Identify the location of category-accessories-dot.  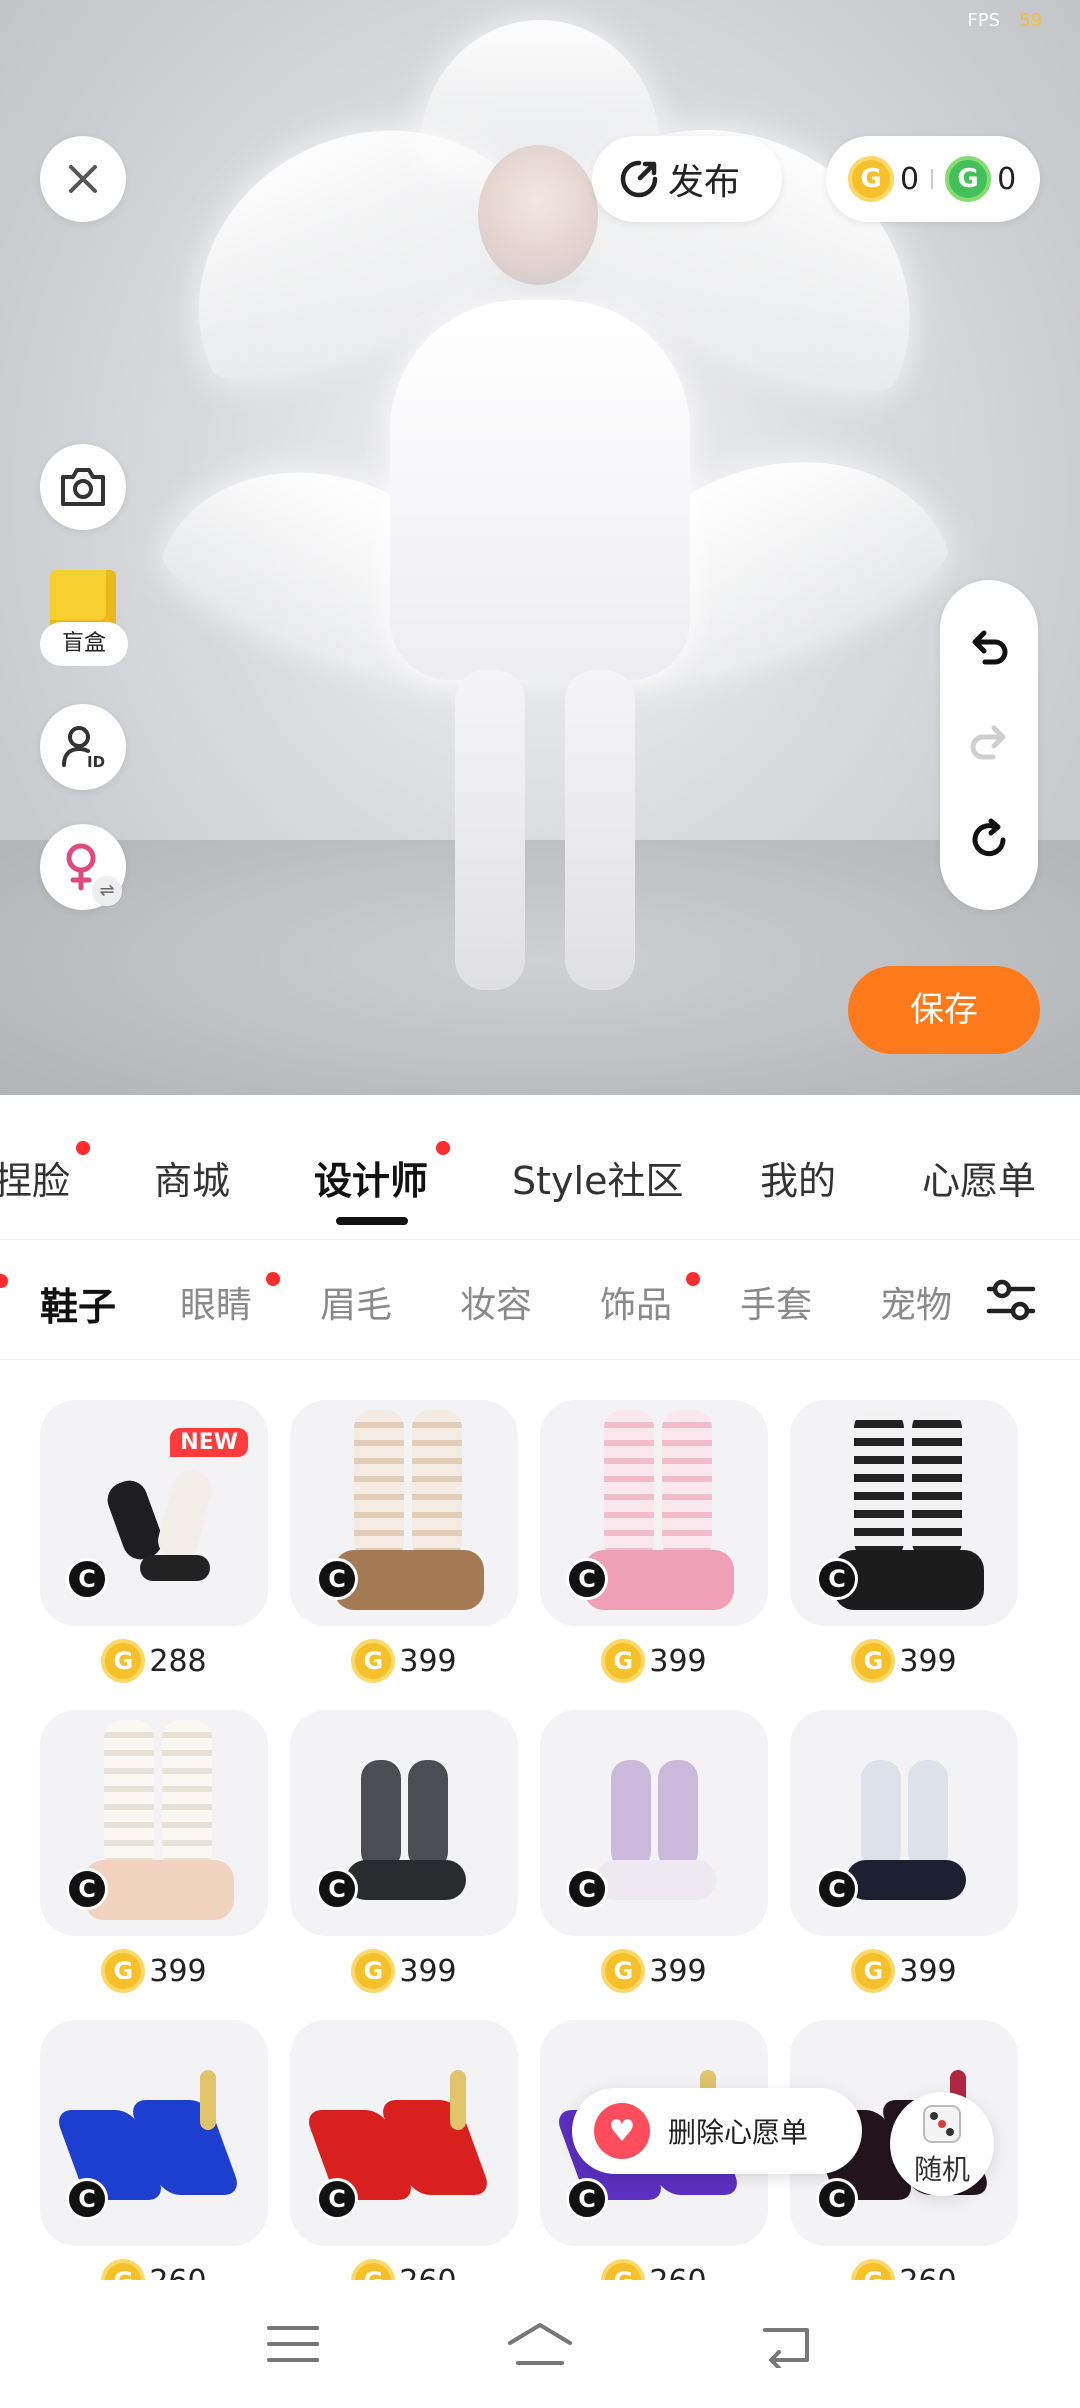
(693, 1279).